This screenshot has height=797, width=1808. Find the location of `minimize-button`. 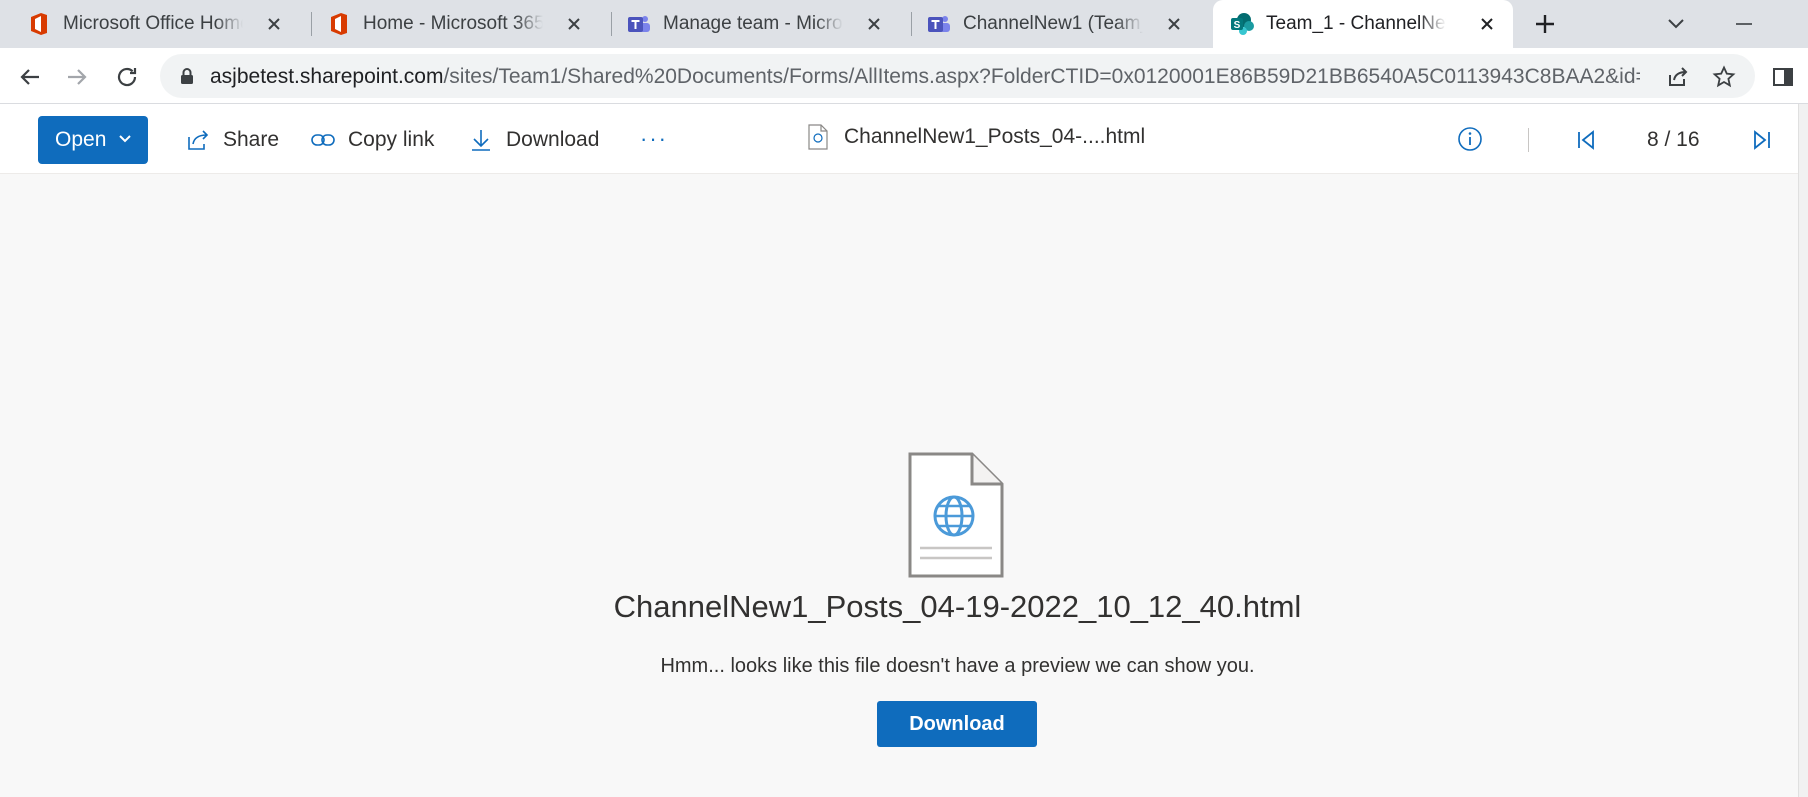

minimize-button is located at coordinates (1744, 24).